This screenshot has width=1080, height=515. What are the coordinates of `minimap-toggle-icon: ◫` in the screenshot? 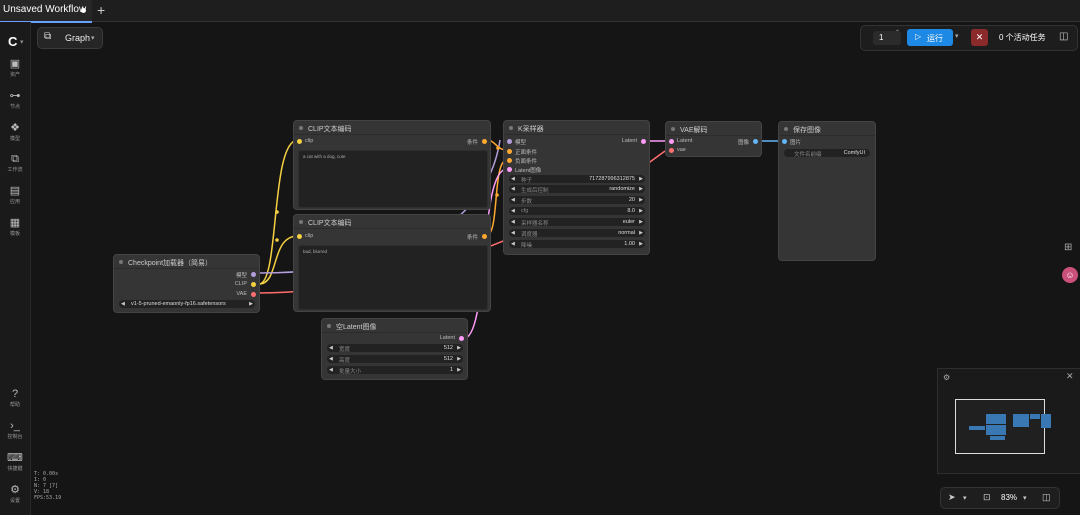 It's located at (1046, 497).